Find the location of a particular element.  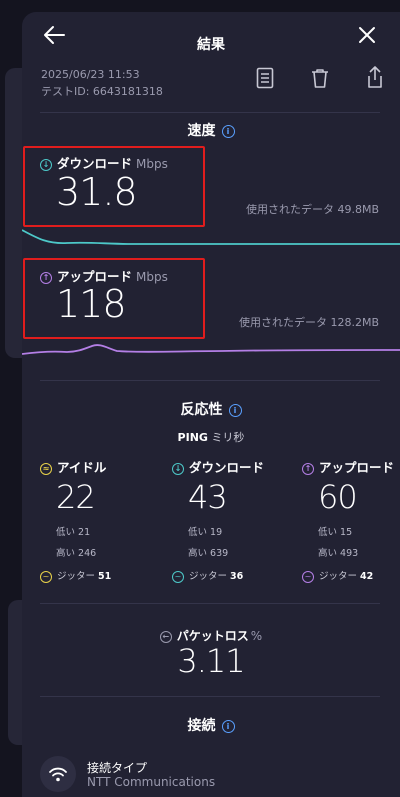

download-graph is located at coordinates (211, 237).